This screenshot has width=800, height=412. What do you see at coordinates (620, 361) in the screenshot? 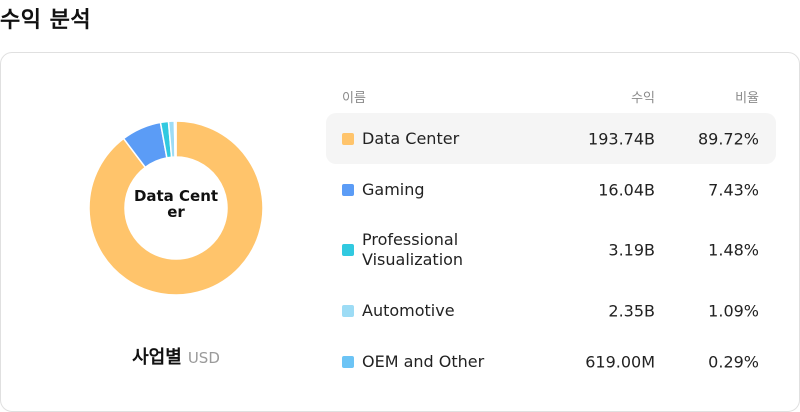
I see `segment-revenue: 619.00M` at bounding box center [620, 361].